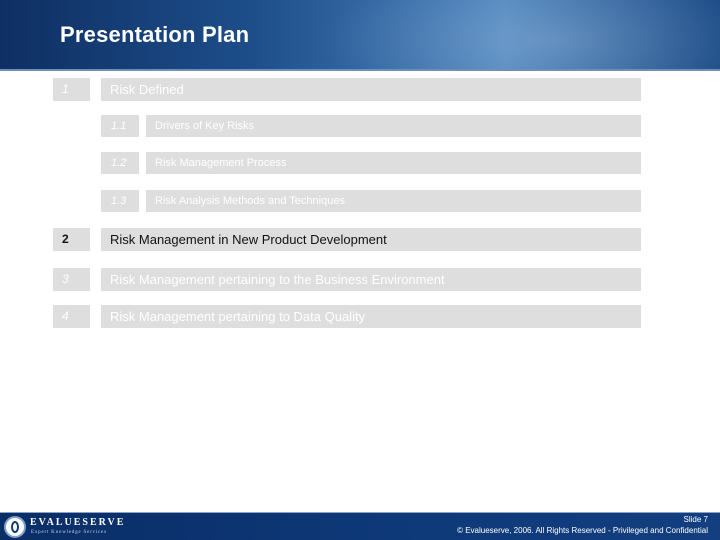  I want to click on subitem-drivers-of-key-risks: Drivers of Key Risks, so click(393, 126).